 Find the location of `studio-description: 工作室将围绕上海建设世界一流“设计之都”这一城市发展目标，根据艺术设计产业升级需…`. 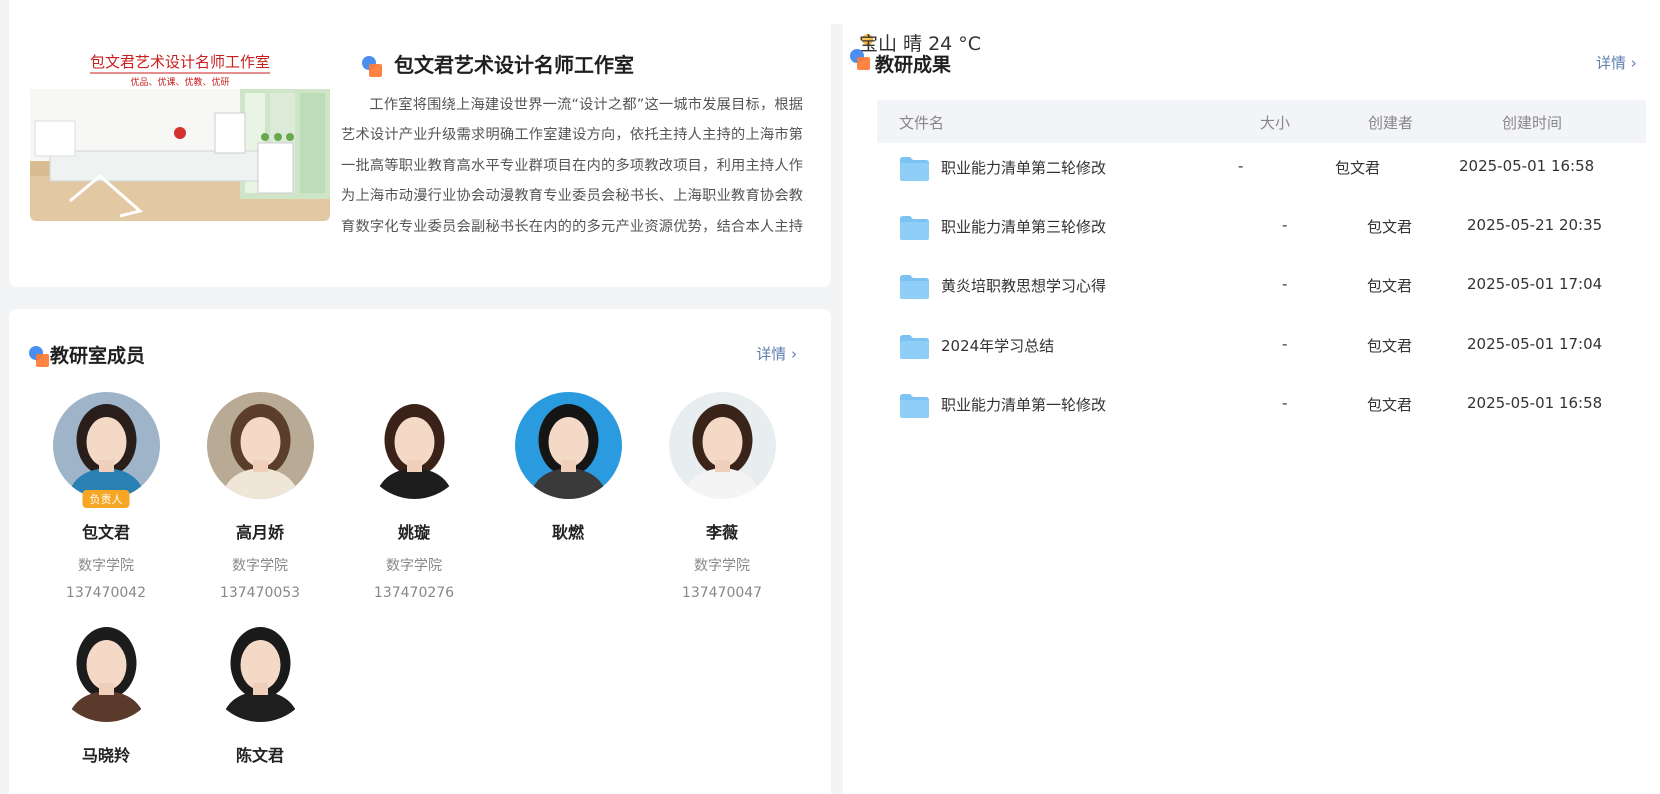

studio-description: 工作室将围绕上海建设世界一流“设计之都”这一城市发展目标，根据艺术设计产业升级需… is located at coordinates (572, 166).